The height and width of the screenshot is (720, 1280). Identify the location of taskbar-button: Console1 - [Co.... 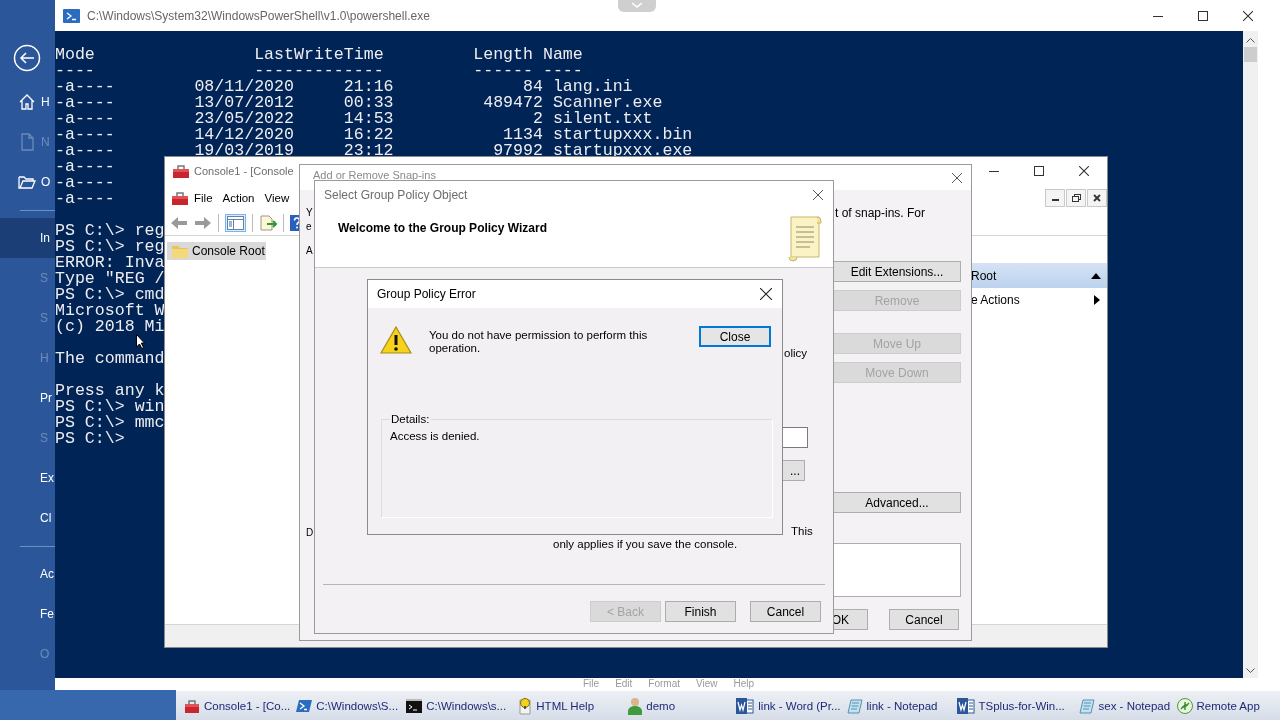
(237, 705).